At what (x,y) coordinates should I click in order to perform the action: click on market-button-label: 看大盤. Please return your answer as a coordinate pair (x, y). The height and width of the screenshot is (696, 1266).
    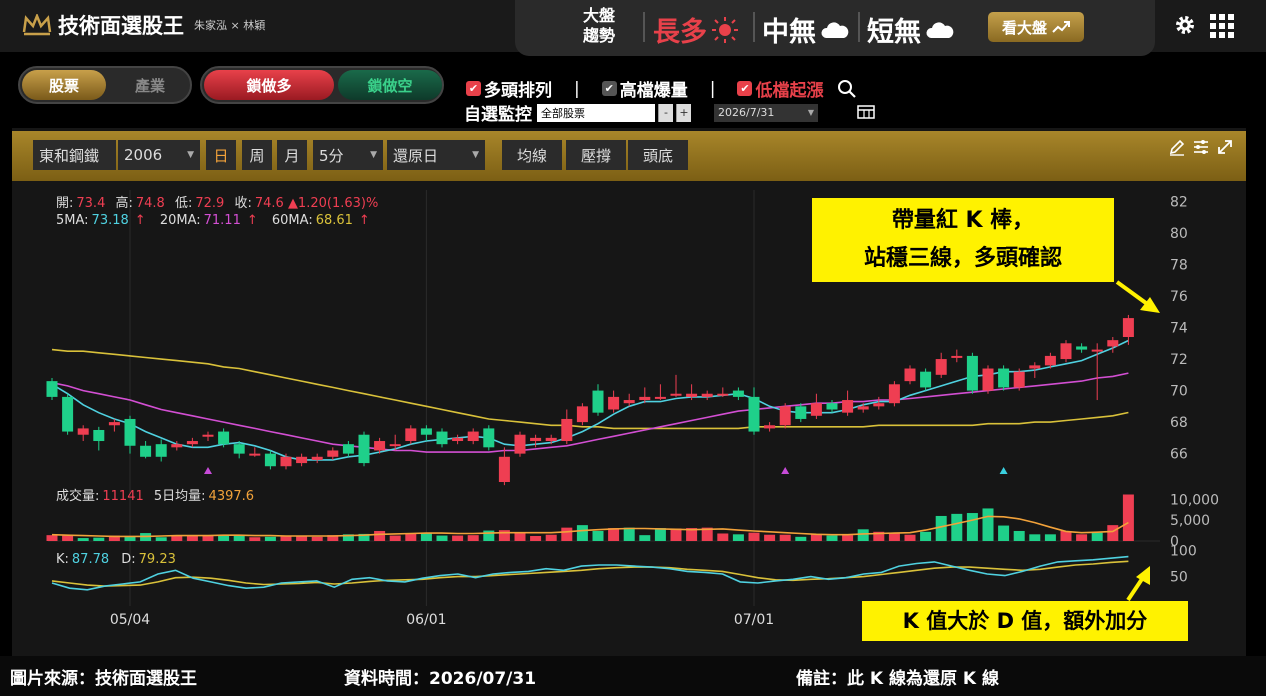
    Looking at the image, I should click on (1024, 27).